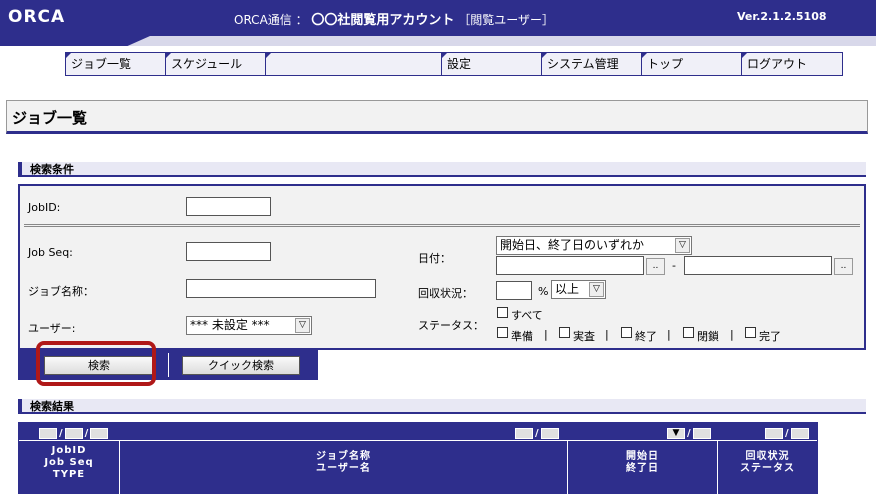  I want to click on col-dates: 開始日 終了日, so click(642, 468).